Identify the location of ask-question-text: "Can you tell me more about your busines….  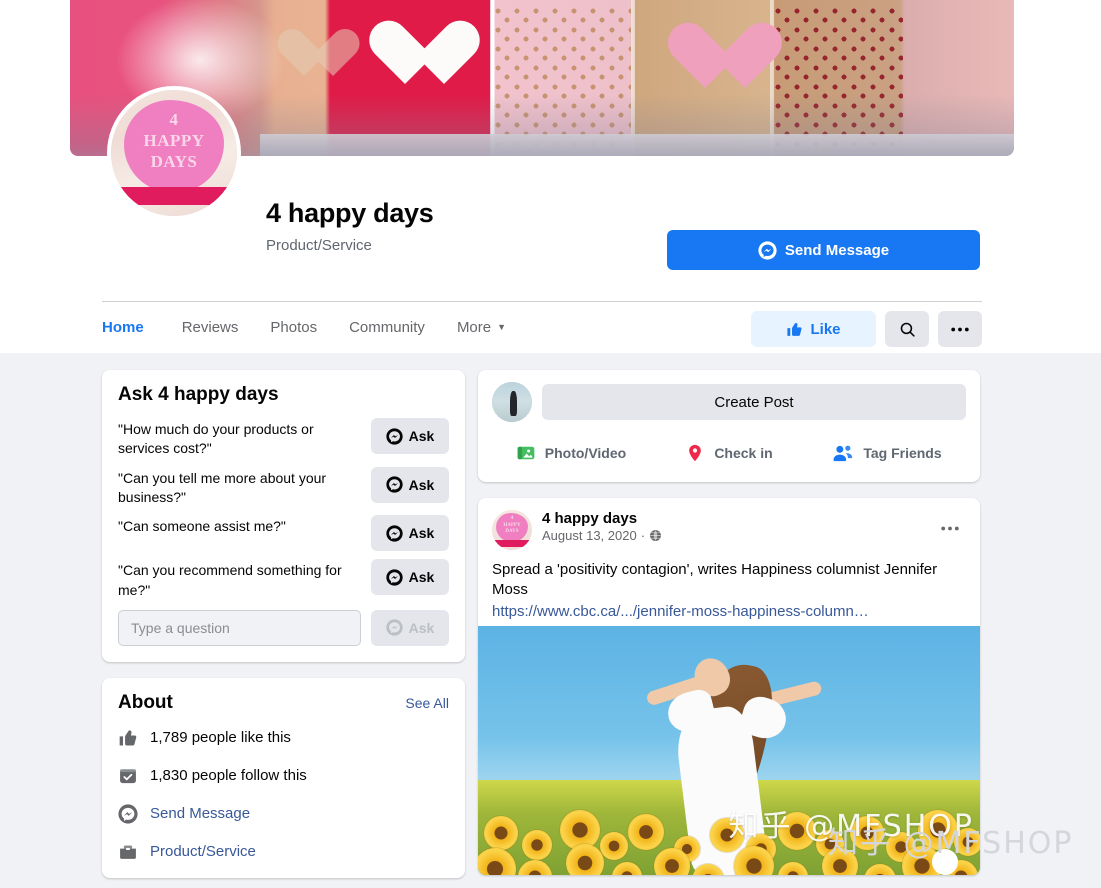
(222, 487).